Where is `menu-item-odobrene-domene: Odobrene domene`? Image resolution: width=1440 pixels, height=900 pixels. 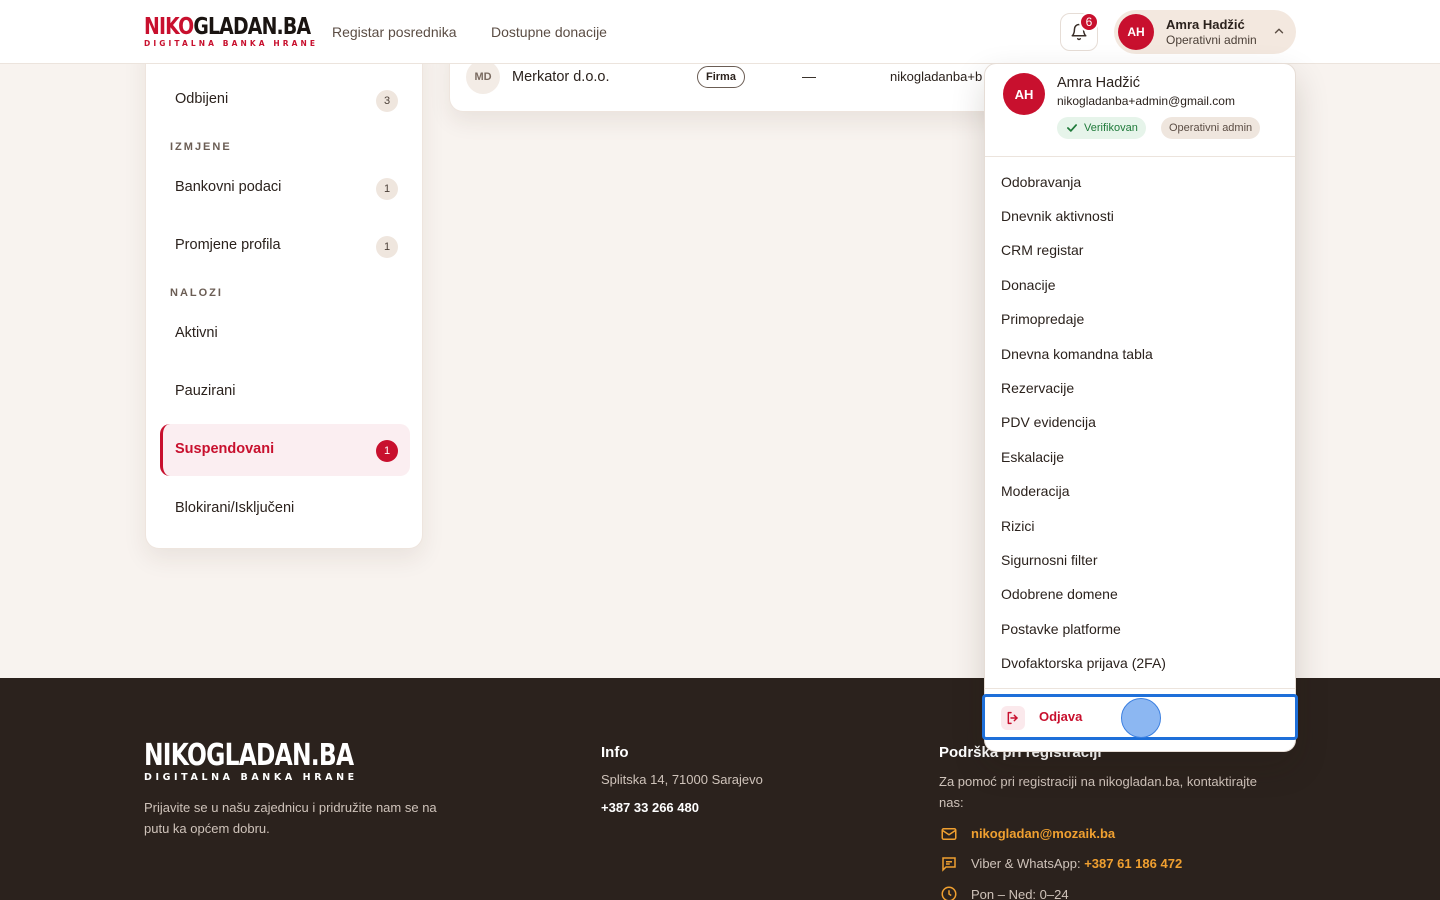 menu-item-odobrene-domene: Odobrene domene is located at coordinates (1059, 594).